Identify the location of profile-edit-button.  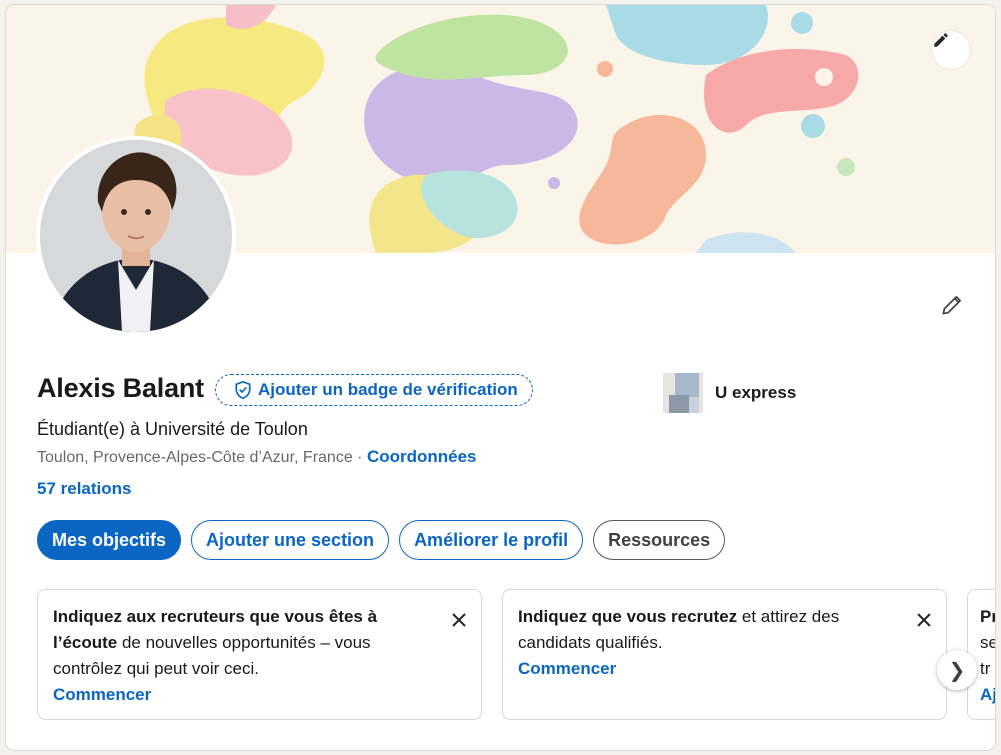
(952, 305).